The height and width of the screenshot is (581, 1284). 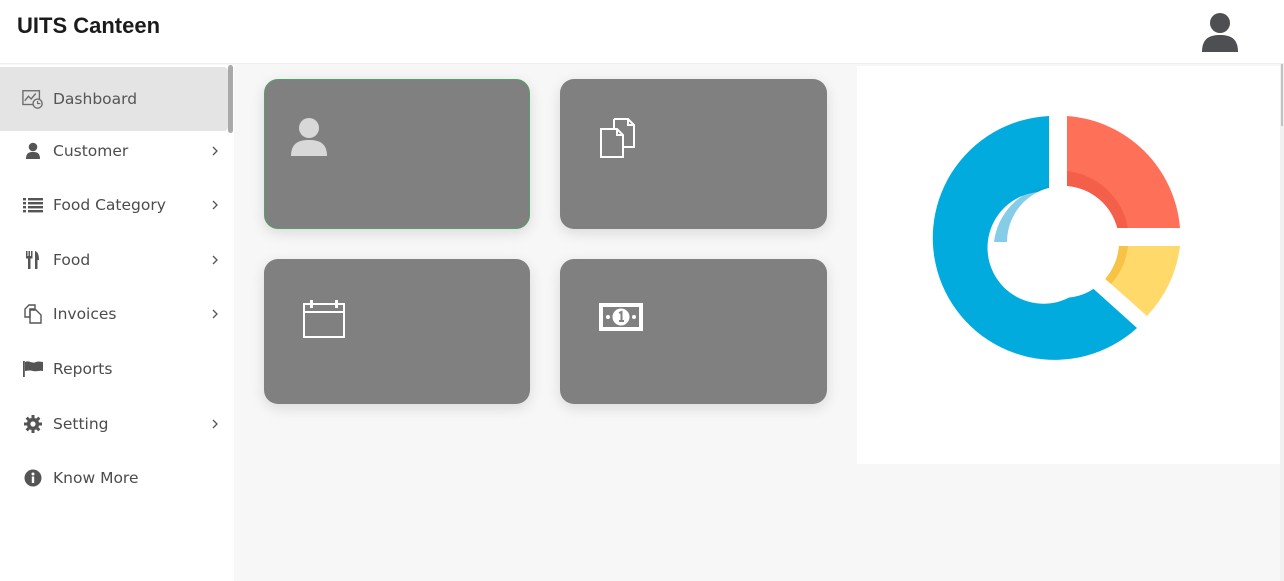 I want to click on sidebar-item-label: Customer, so click(x=91, y=151).